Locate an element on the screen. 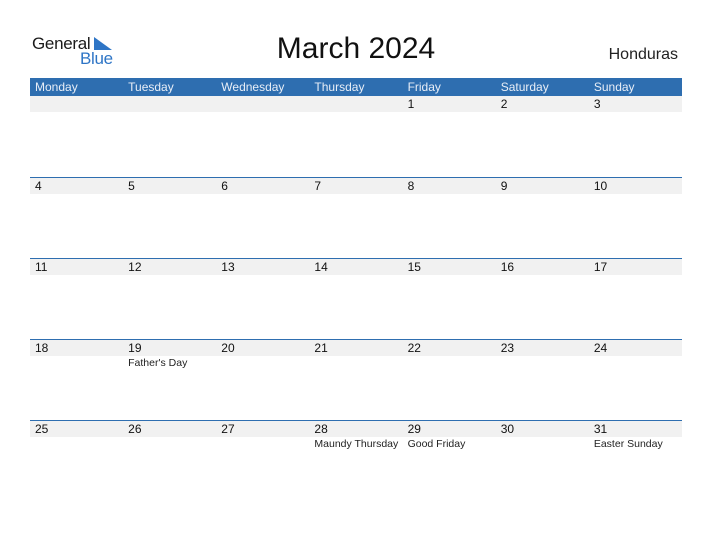 The image size is (712, 550). day-number: 6 is located at coordinates (224, 186).